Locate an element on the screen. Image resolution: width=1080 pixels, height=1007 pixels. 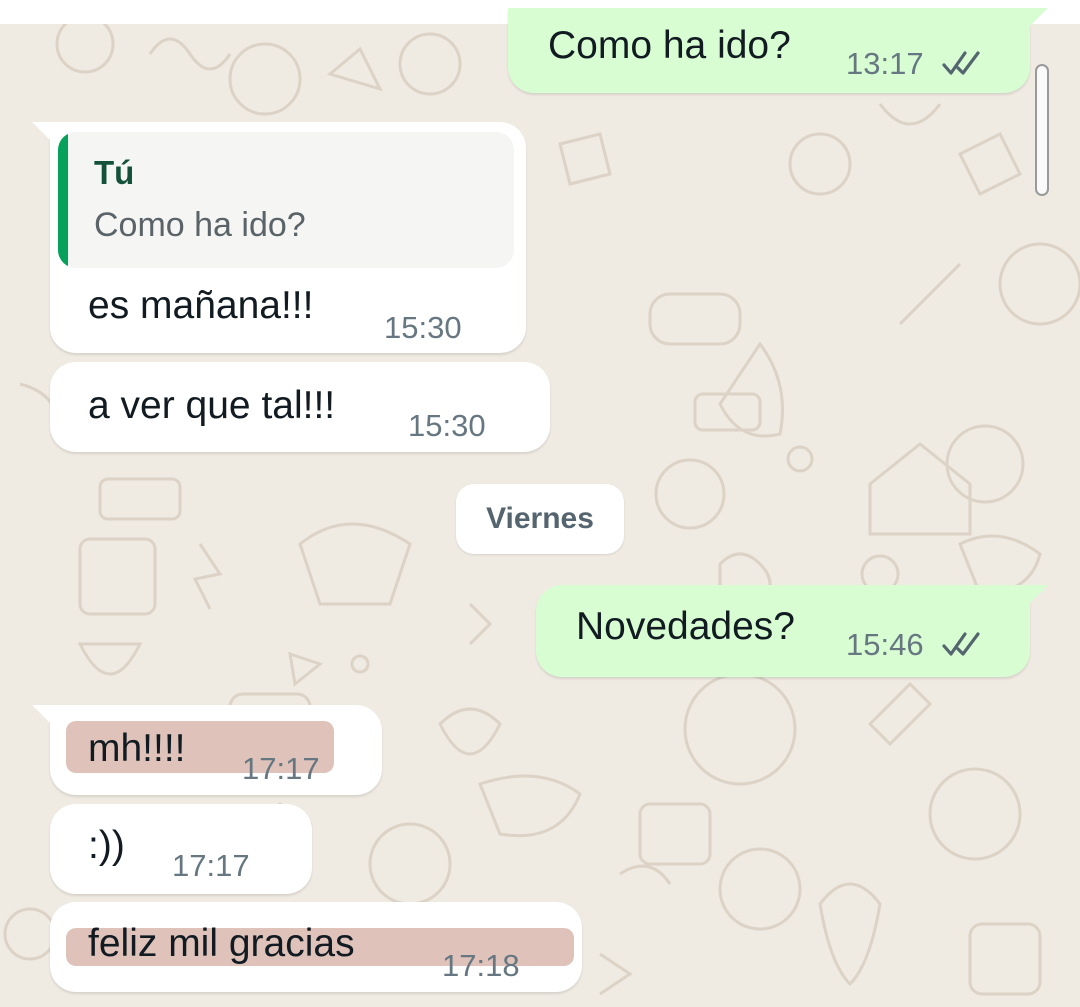
message-bubble-incoming: Tú Como ha ido? es mañana!!! 15:30 is located at coordinates (279, 237).